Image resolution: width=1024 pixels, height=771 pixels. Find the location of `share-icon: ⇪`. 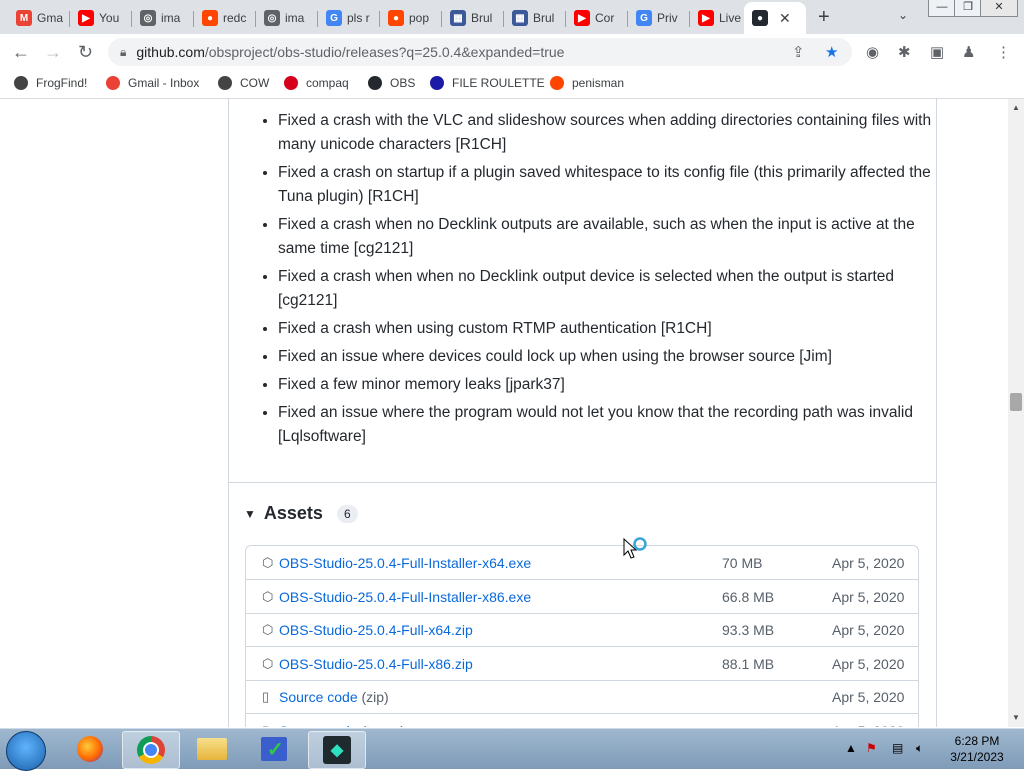

share-icon: ⇪ is located at coordinates (798, 52).